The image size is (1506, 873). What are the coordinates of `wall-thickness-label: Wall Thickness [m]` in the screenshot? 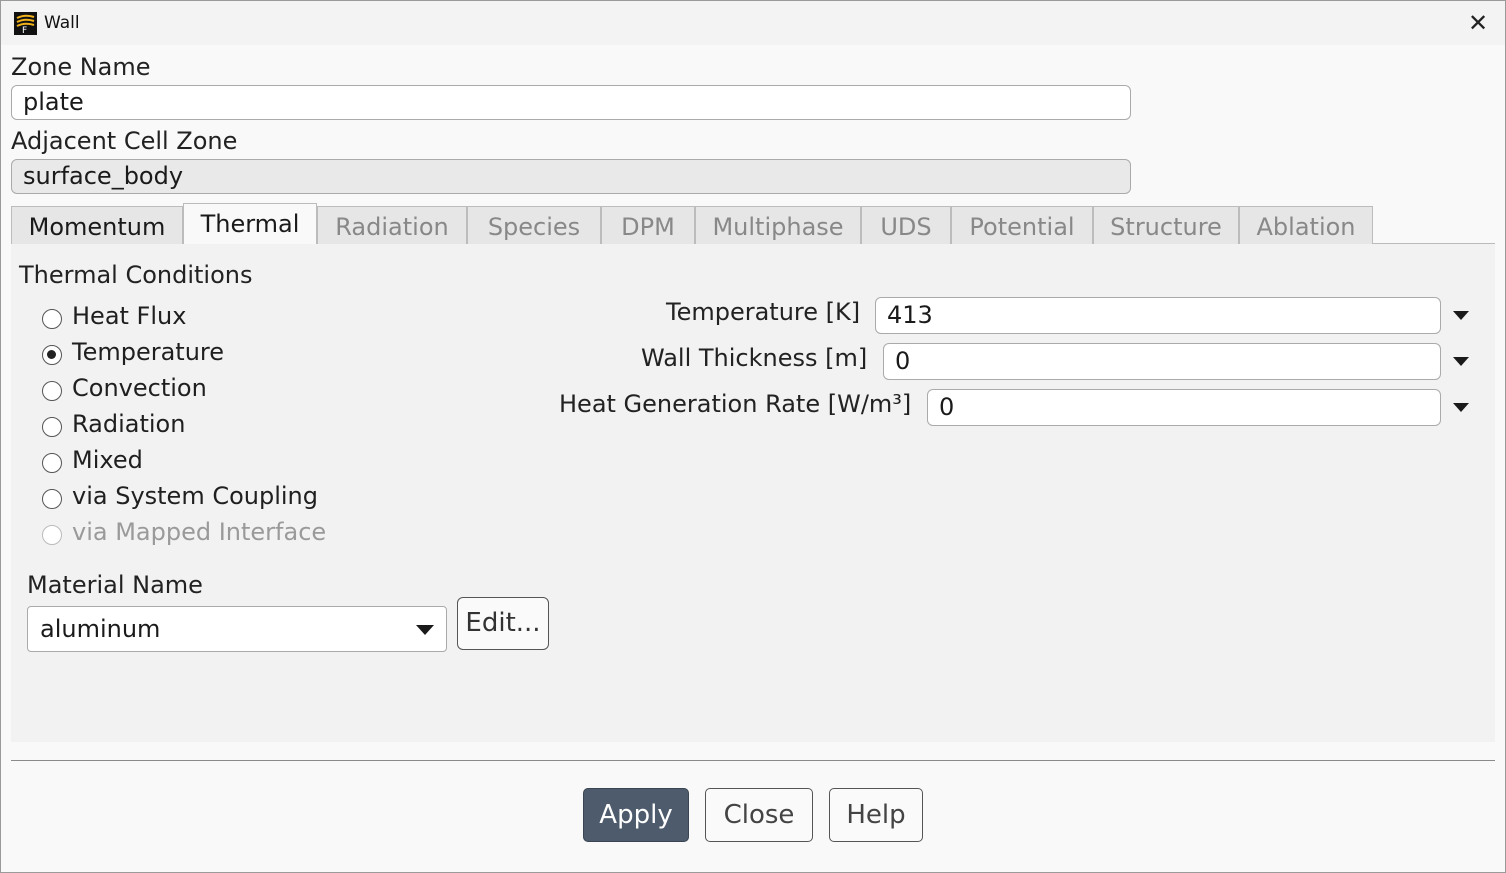 It's located at (754, 358).